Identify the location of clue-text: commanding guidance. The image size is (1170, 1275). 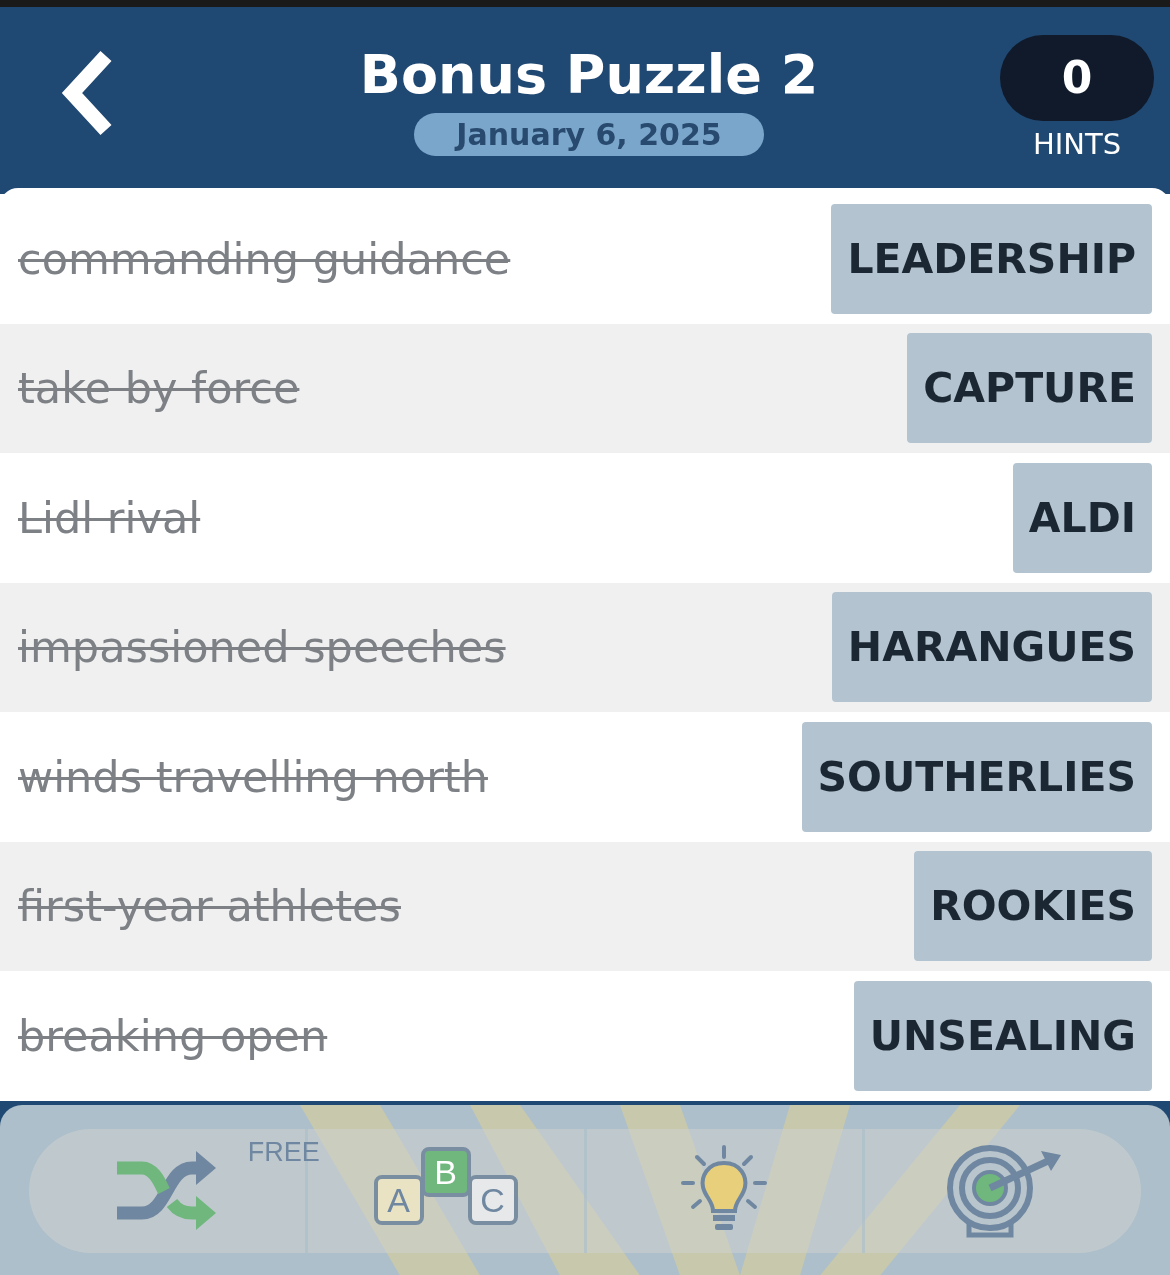
(264, 258).